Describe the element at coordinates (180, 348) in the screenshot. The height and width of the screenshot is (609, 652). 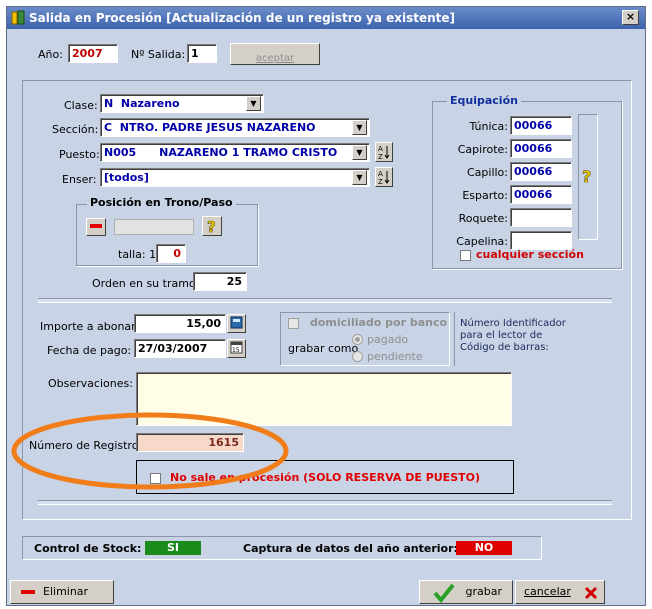
I see `fecha-field: 27/03/2007` at that location.